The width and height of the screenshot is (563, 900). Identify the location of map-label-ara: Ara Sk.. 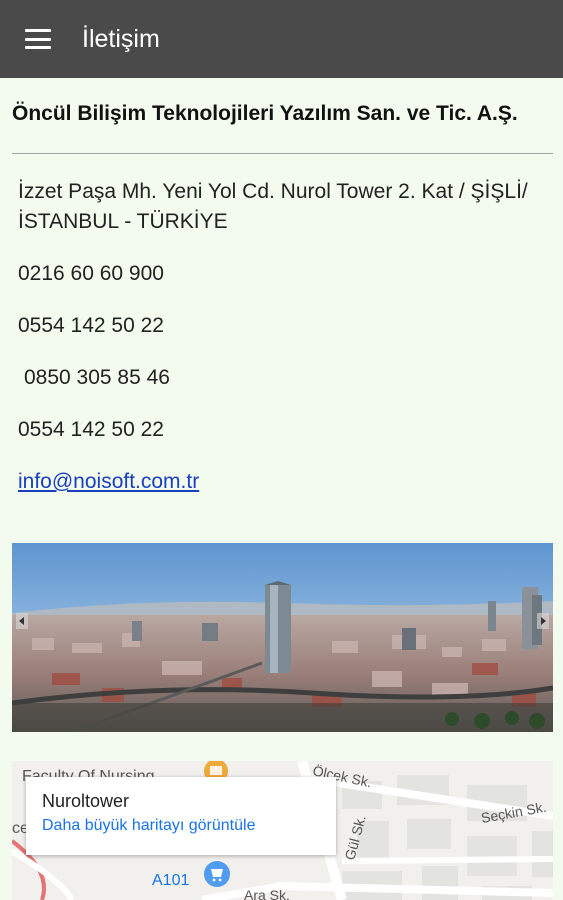
(267, 893).